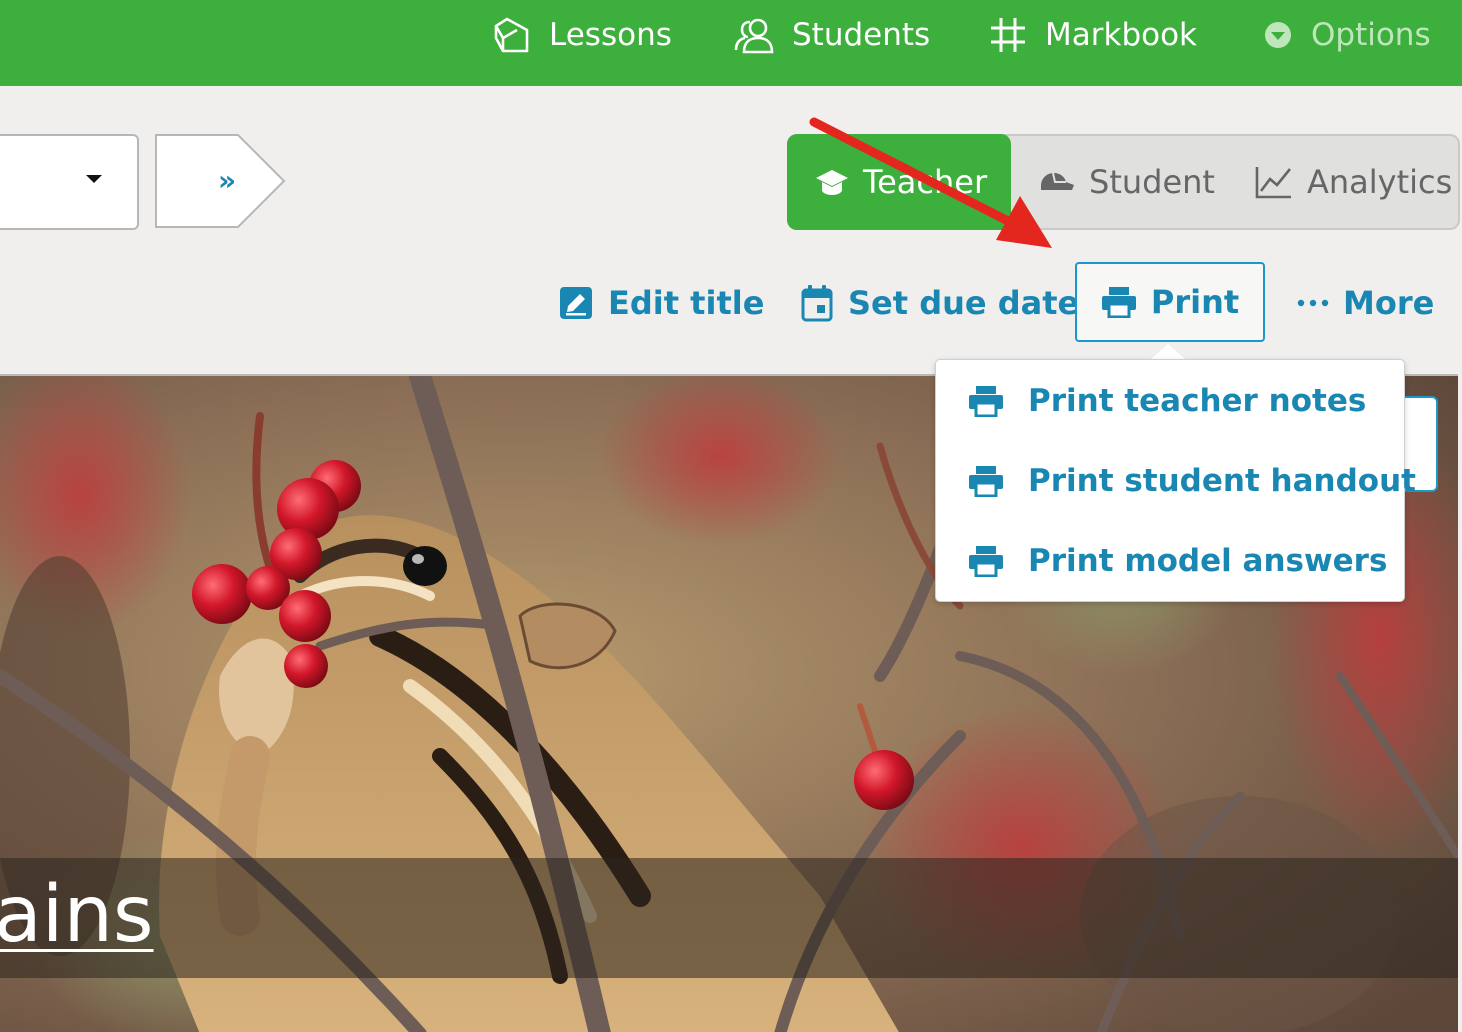 The image size is (1462, 1032). I want to click on lesson-title-link: ains, so click(77, 915).